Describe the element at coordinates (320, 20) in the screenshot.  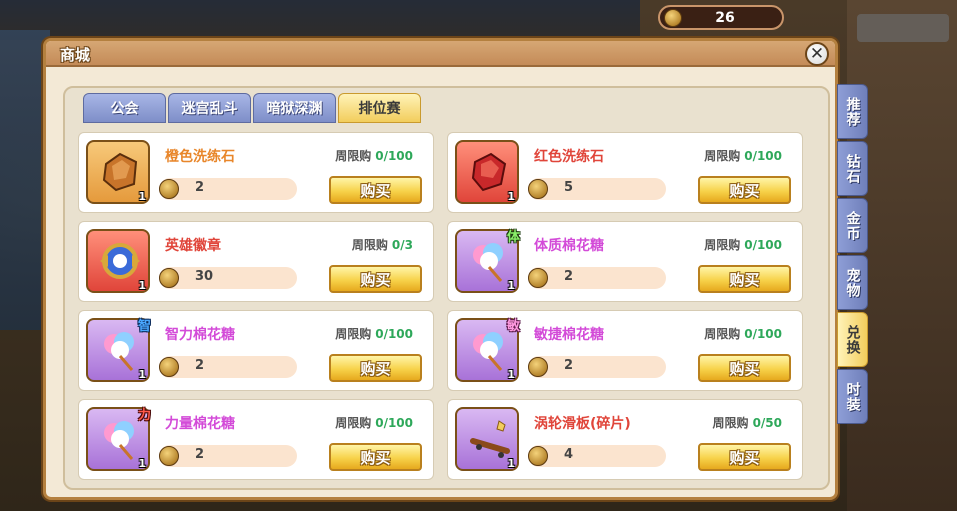
I see `background-top-bar` at that location.